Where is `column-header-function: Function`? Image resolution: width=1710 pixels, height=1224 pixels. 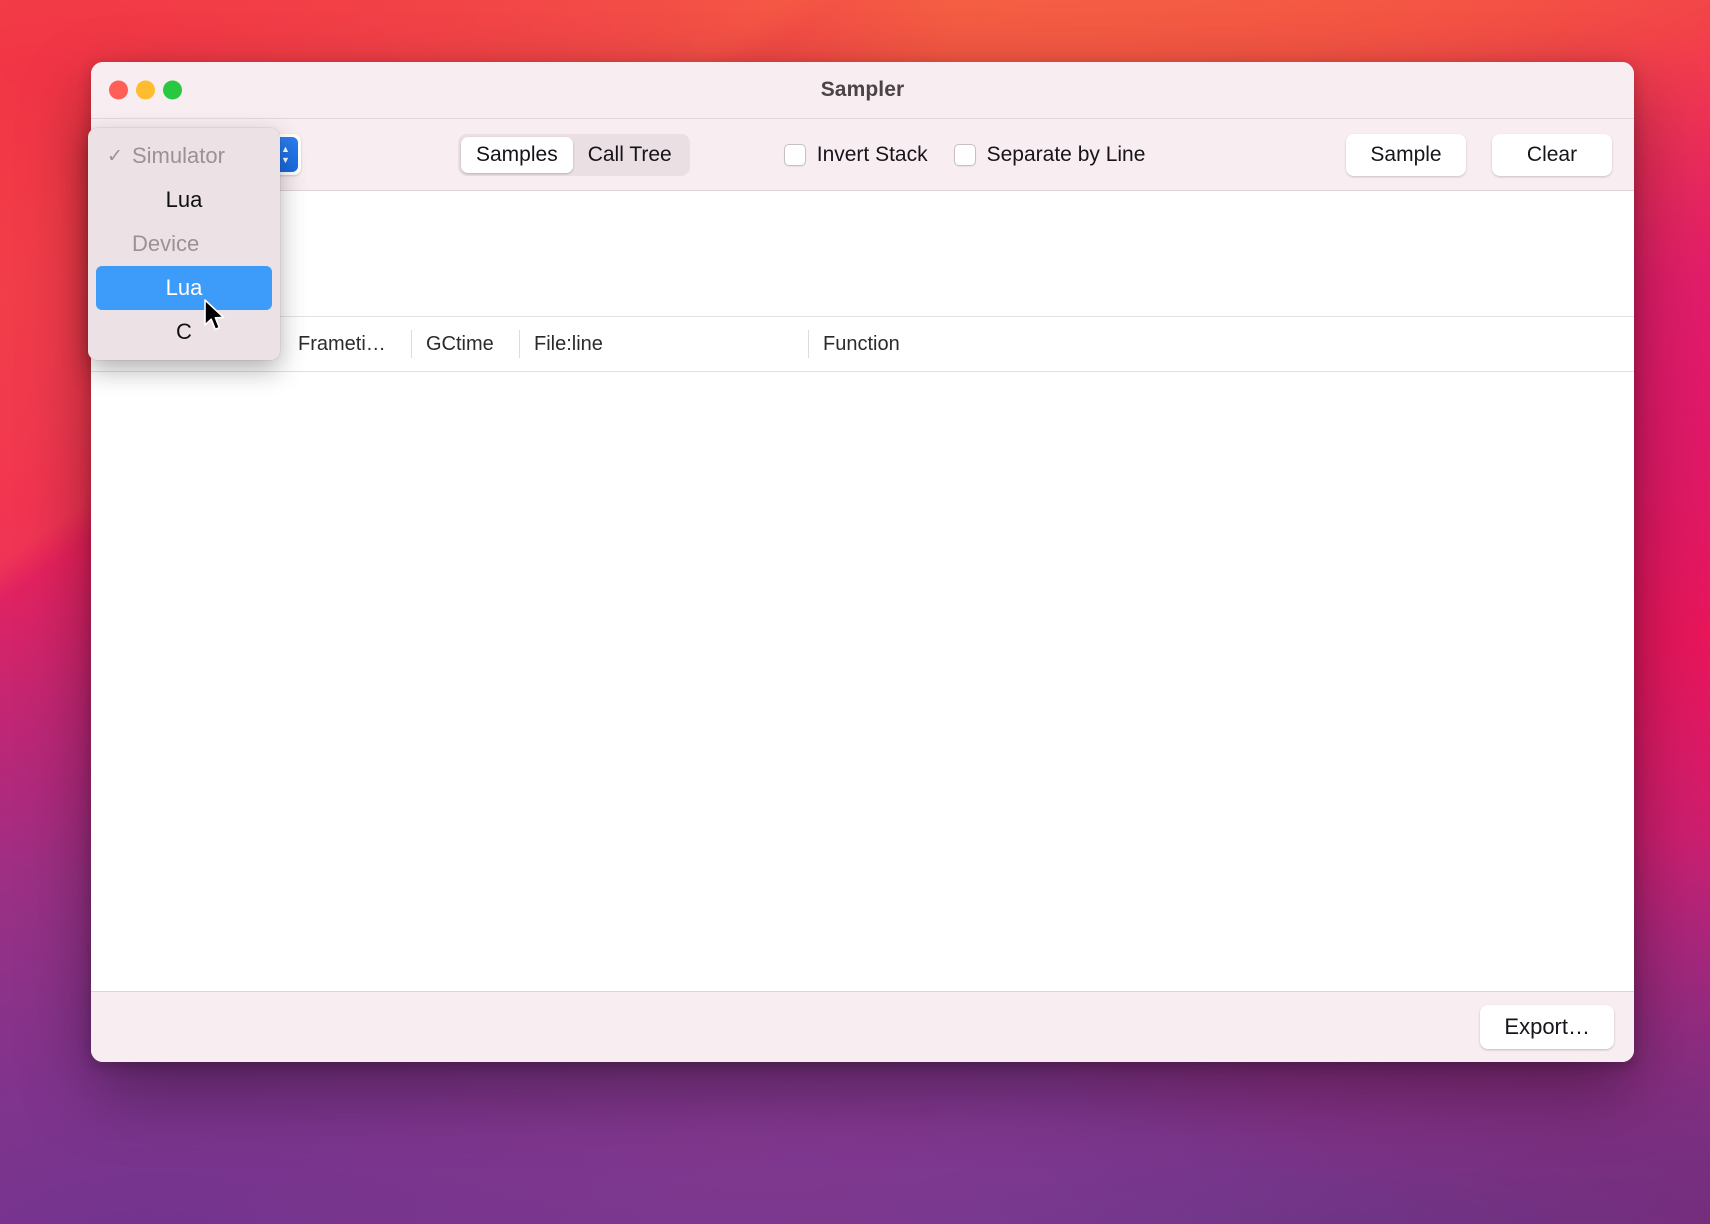
column-header-function: Function is located at coordinates (1193, 344).